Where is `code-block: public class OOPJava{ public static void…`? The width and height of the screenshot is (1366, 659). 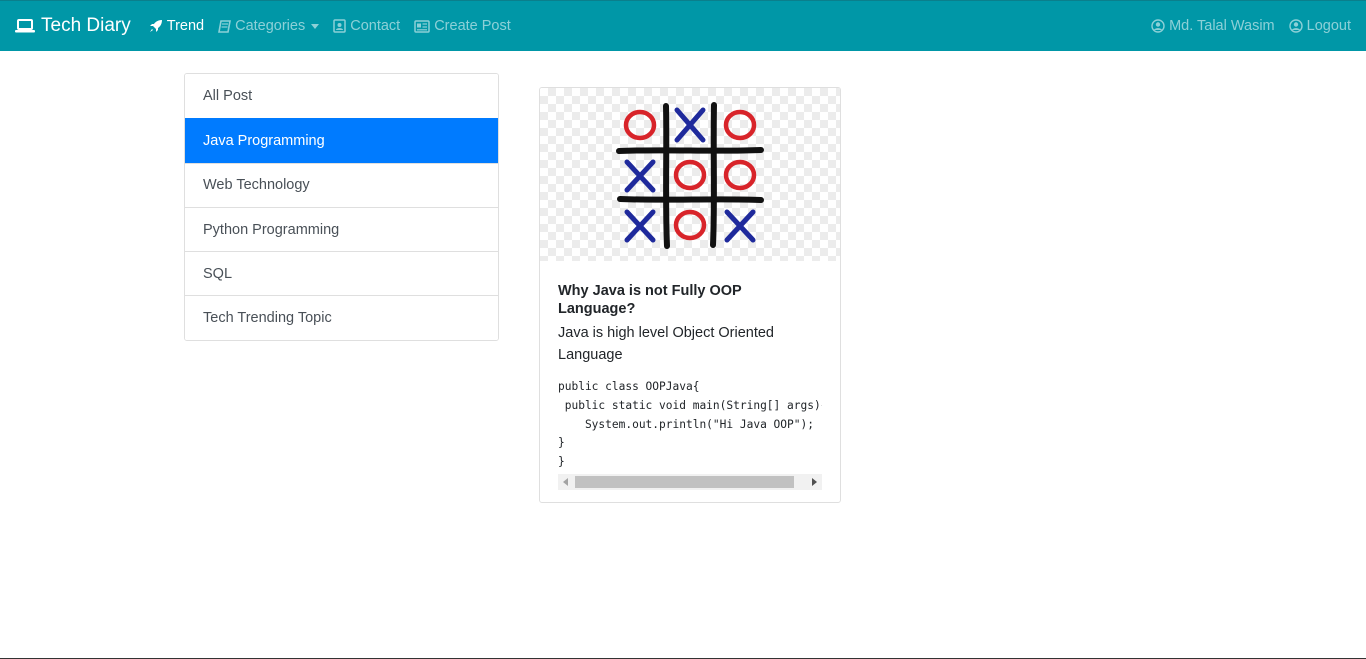 code-block: public class OOPJava{ public static void… is located at coordinates (690, 434).